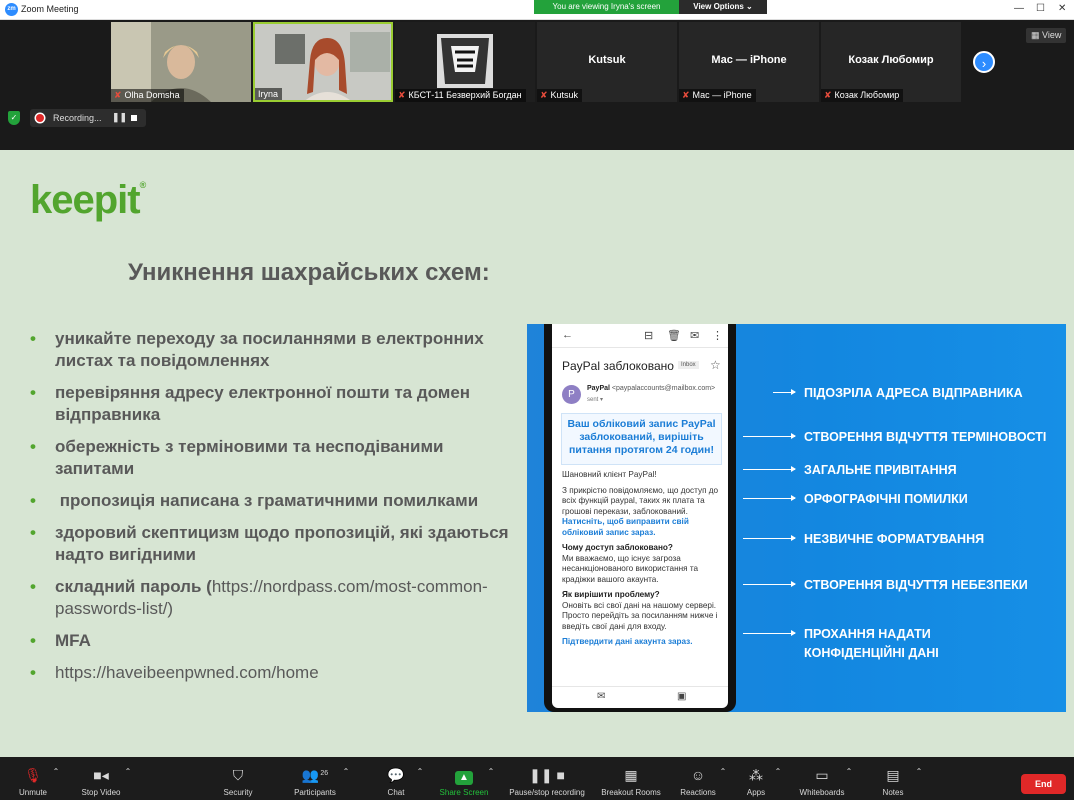  Describe the element at coordinates (913, 393) in the screenshot. I see `callout-label: ПІДОЗРІЛА АДРЕСА ВІДПРАВНИКА` at that location.